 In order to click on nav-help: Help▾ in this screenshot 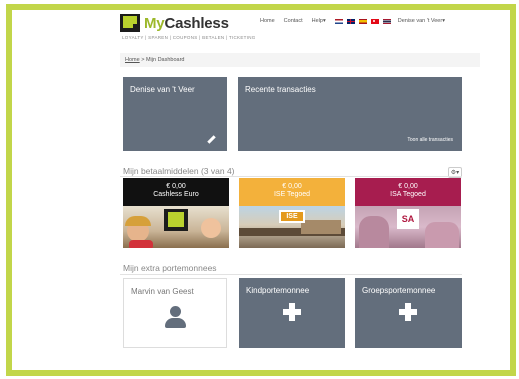, I will do `click(319, 21)`.